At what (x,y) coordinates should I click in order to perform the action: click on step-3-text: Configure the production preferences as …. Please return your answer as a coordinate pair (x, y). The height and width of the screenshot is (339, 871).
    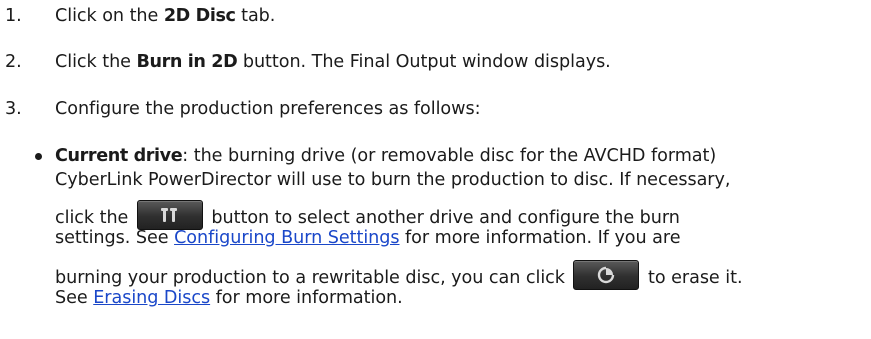
    Looking at the image, I should click on (268, 109).